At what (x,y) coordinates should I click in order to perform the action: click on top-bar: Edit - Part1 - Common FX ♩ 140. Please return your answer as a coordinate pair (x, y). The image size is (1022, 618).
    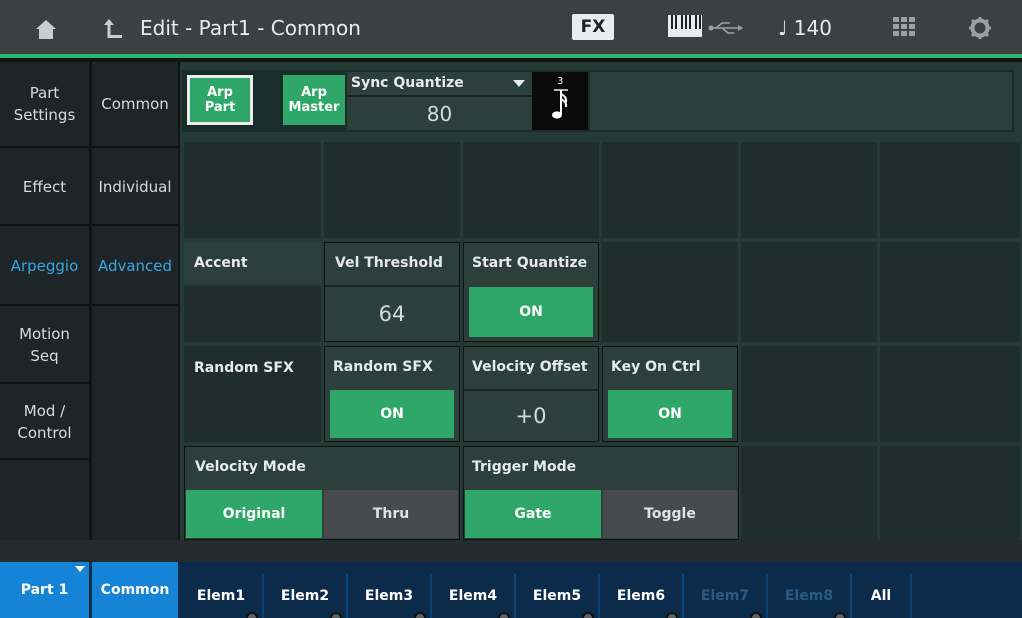
    Looking at the image, I should click on (511, 29).